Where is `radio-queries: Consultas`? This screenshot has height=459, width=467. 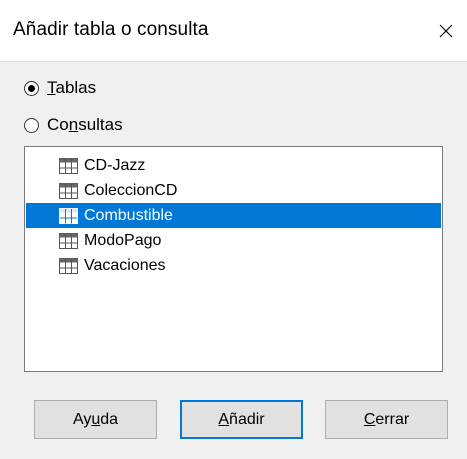
radio-queries: Consultas is located at coordinates (73, 125).